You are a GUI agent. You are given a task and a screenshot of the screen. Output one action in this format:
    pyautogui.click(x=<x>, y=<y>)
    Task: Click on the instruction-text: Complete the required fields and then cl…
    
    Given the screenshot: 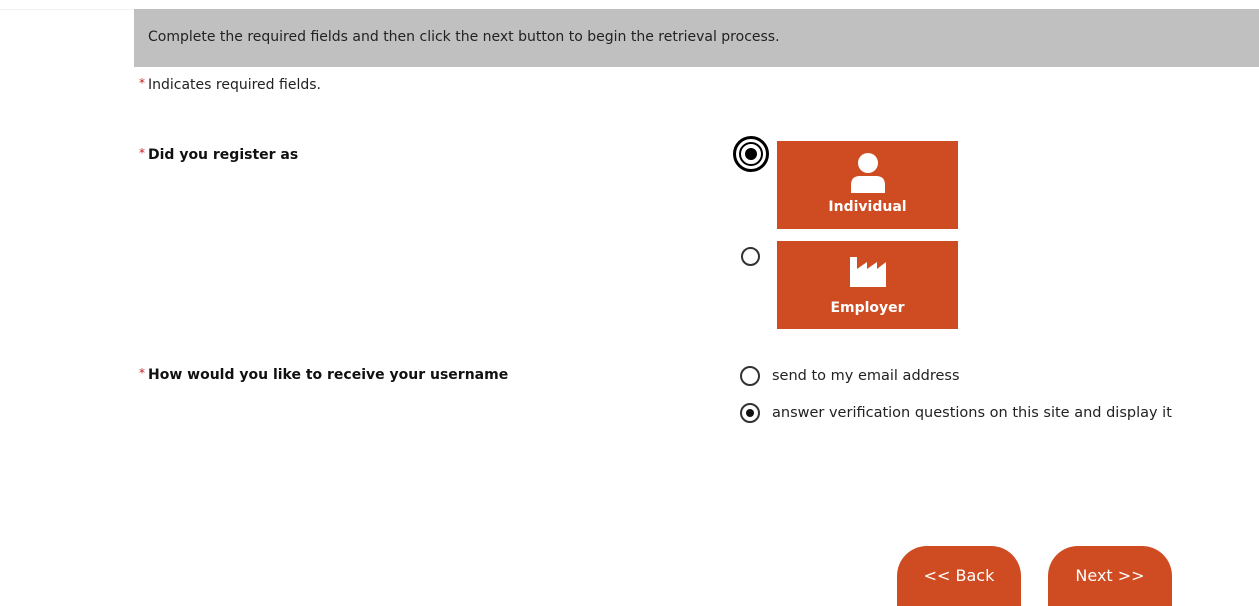 What is the action you would take?
    pyautogui.click(x=464, y=37)
    